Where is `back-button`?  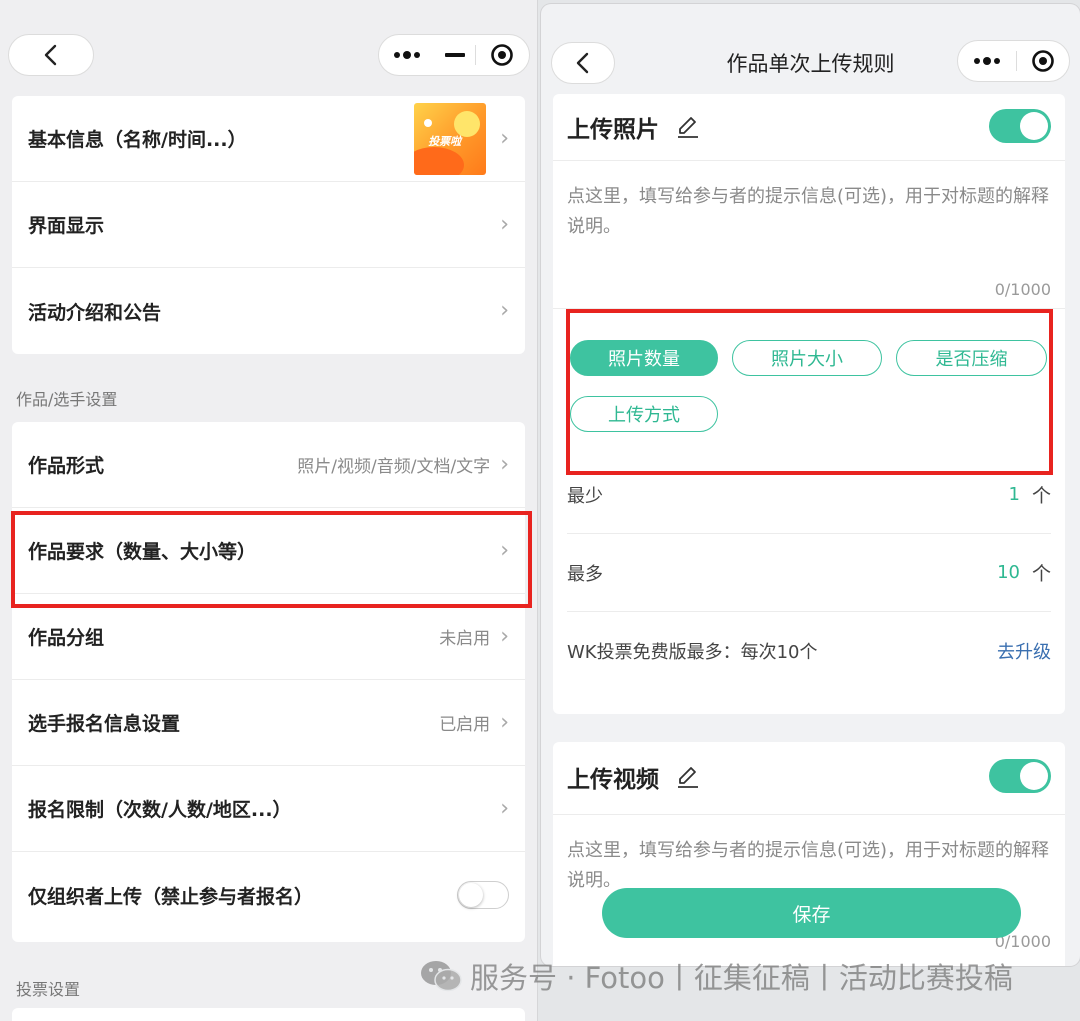
back-button is located at coordinates (51, 55).